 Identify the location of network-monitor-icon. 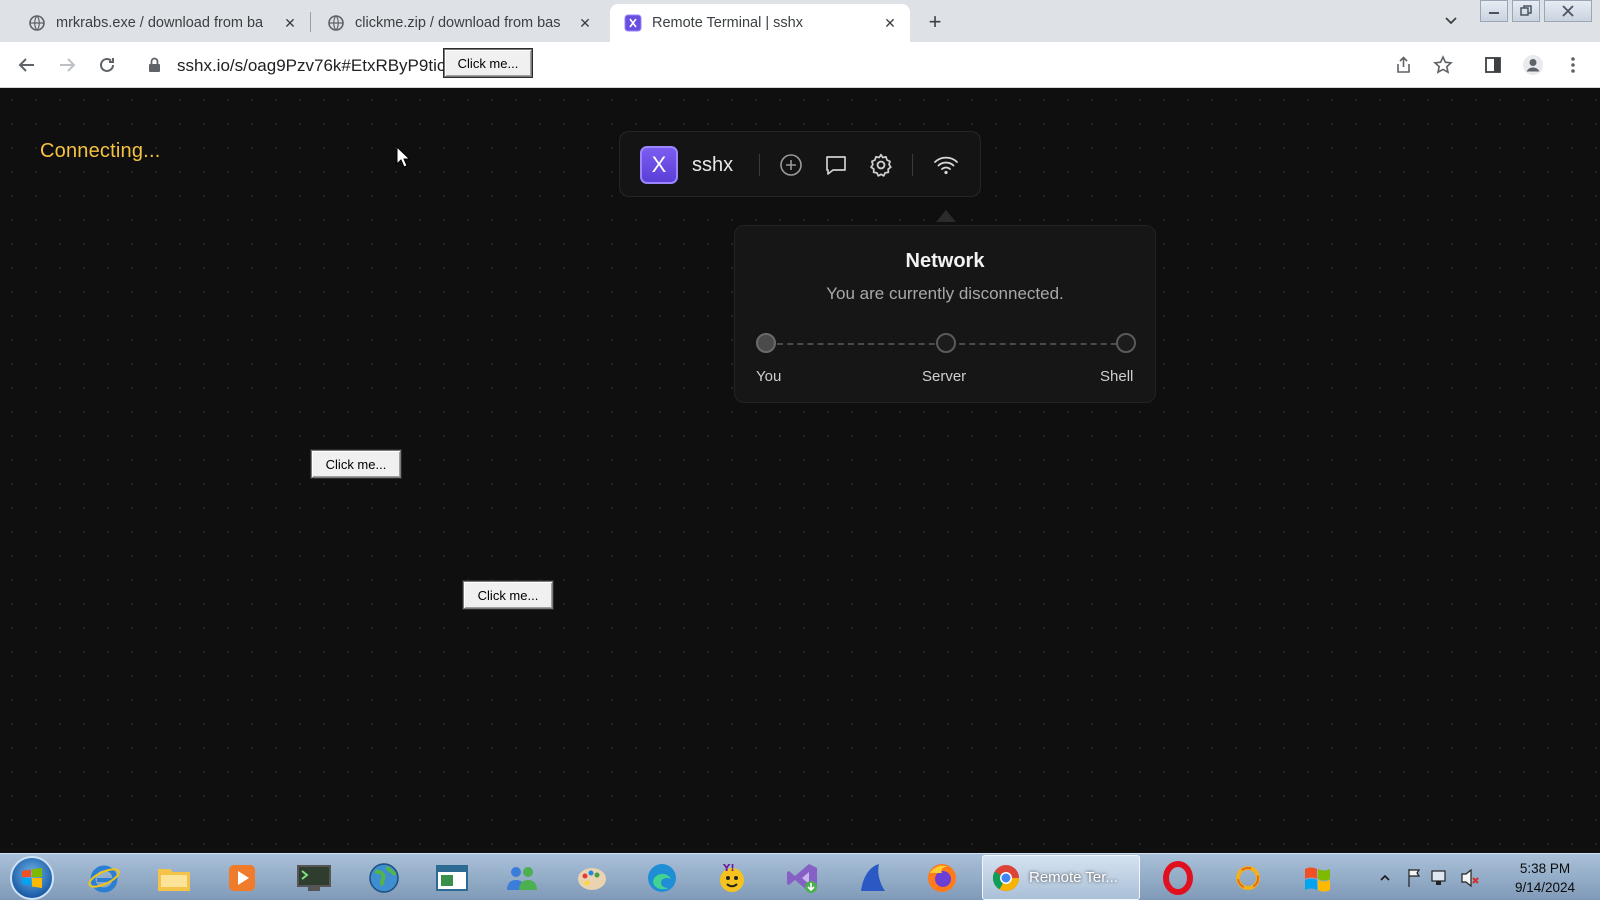
(1438, 876).